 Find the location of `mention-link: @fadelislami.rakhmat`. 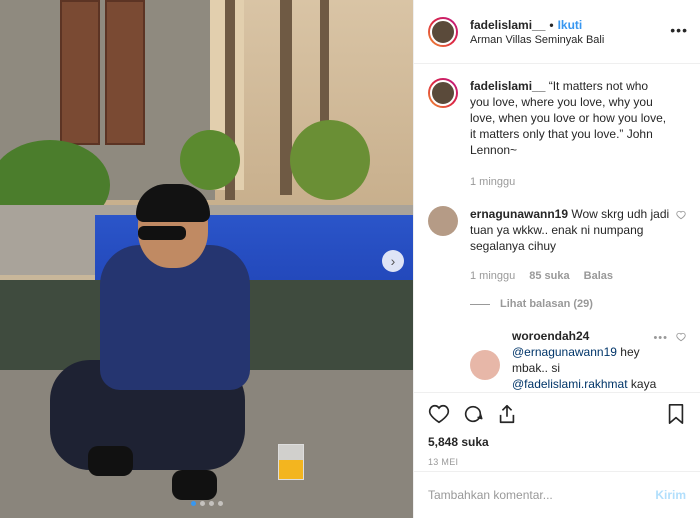

mention-link: @fadelislami.rakhmat is located at coordinates (570, 384).